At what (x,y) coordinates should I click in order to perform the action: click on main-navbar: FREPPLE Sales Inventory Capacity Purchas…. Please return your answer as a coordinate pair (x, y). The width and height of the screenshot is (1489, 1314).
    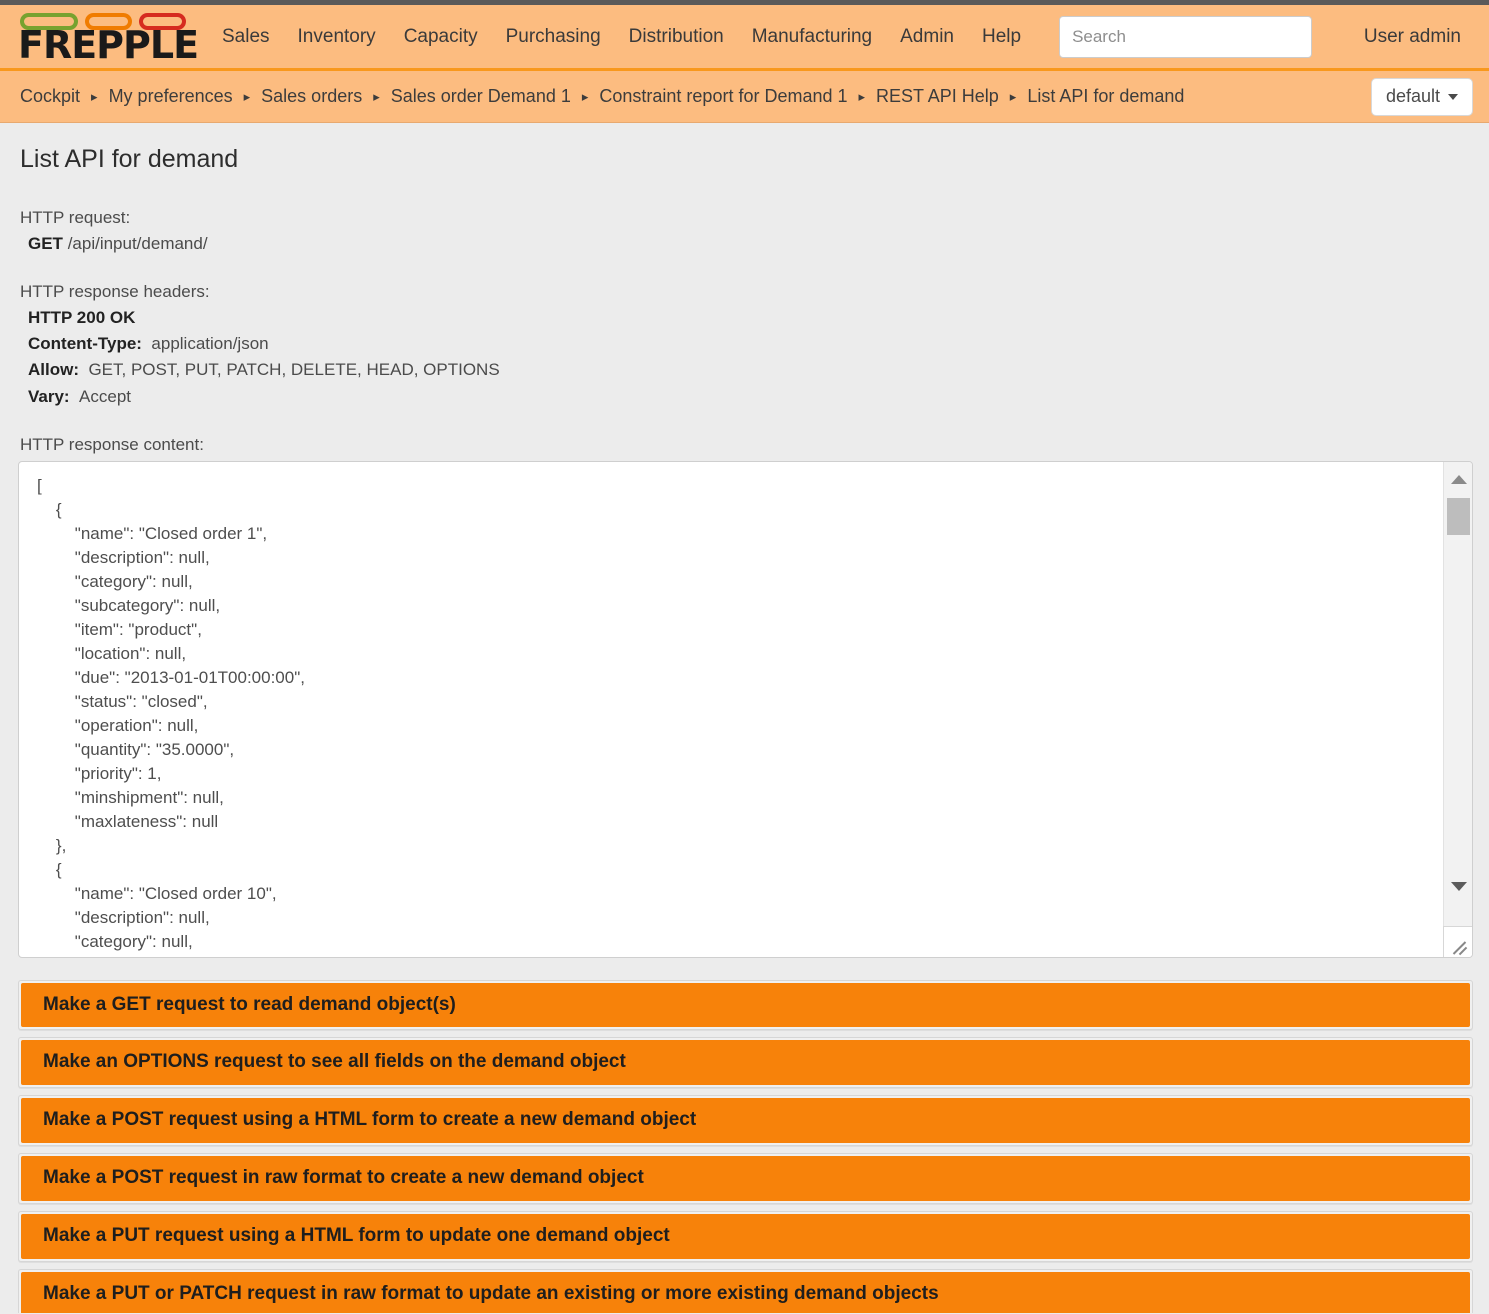
    Looking at the image, I should click on (744, 38).